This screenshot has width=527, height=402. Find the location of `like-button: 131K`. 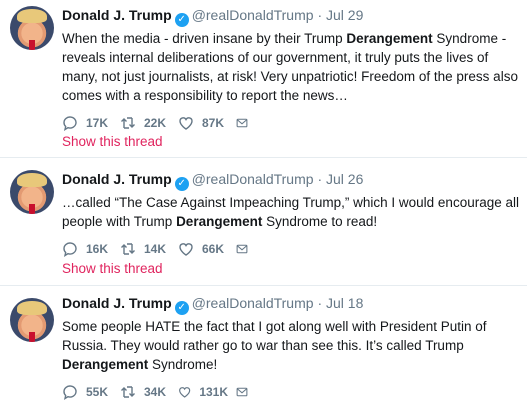

like-button: 131K is located at coordinates (203, 392).